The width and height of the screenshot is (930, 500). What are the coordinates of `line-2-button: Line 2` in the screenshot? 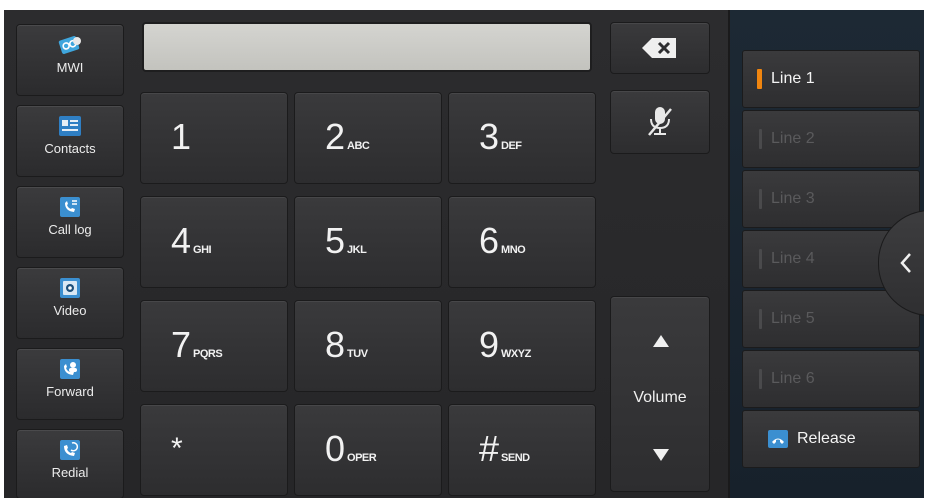 It's located at (831, 139).